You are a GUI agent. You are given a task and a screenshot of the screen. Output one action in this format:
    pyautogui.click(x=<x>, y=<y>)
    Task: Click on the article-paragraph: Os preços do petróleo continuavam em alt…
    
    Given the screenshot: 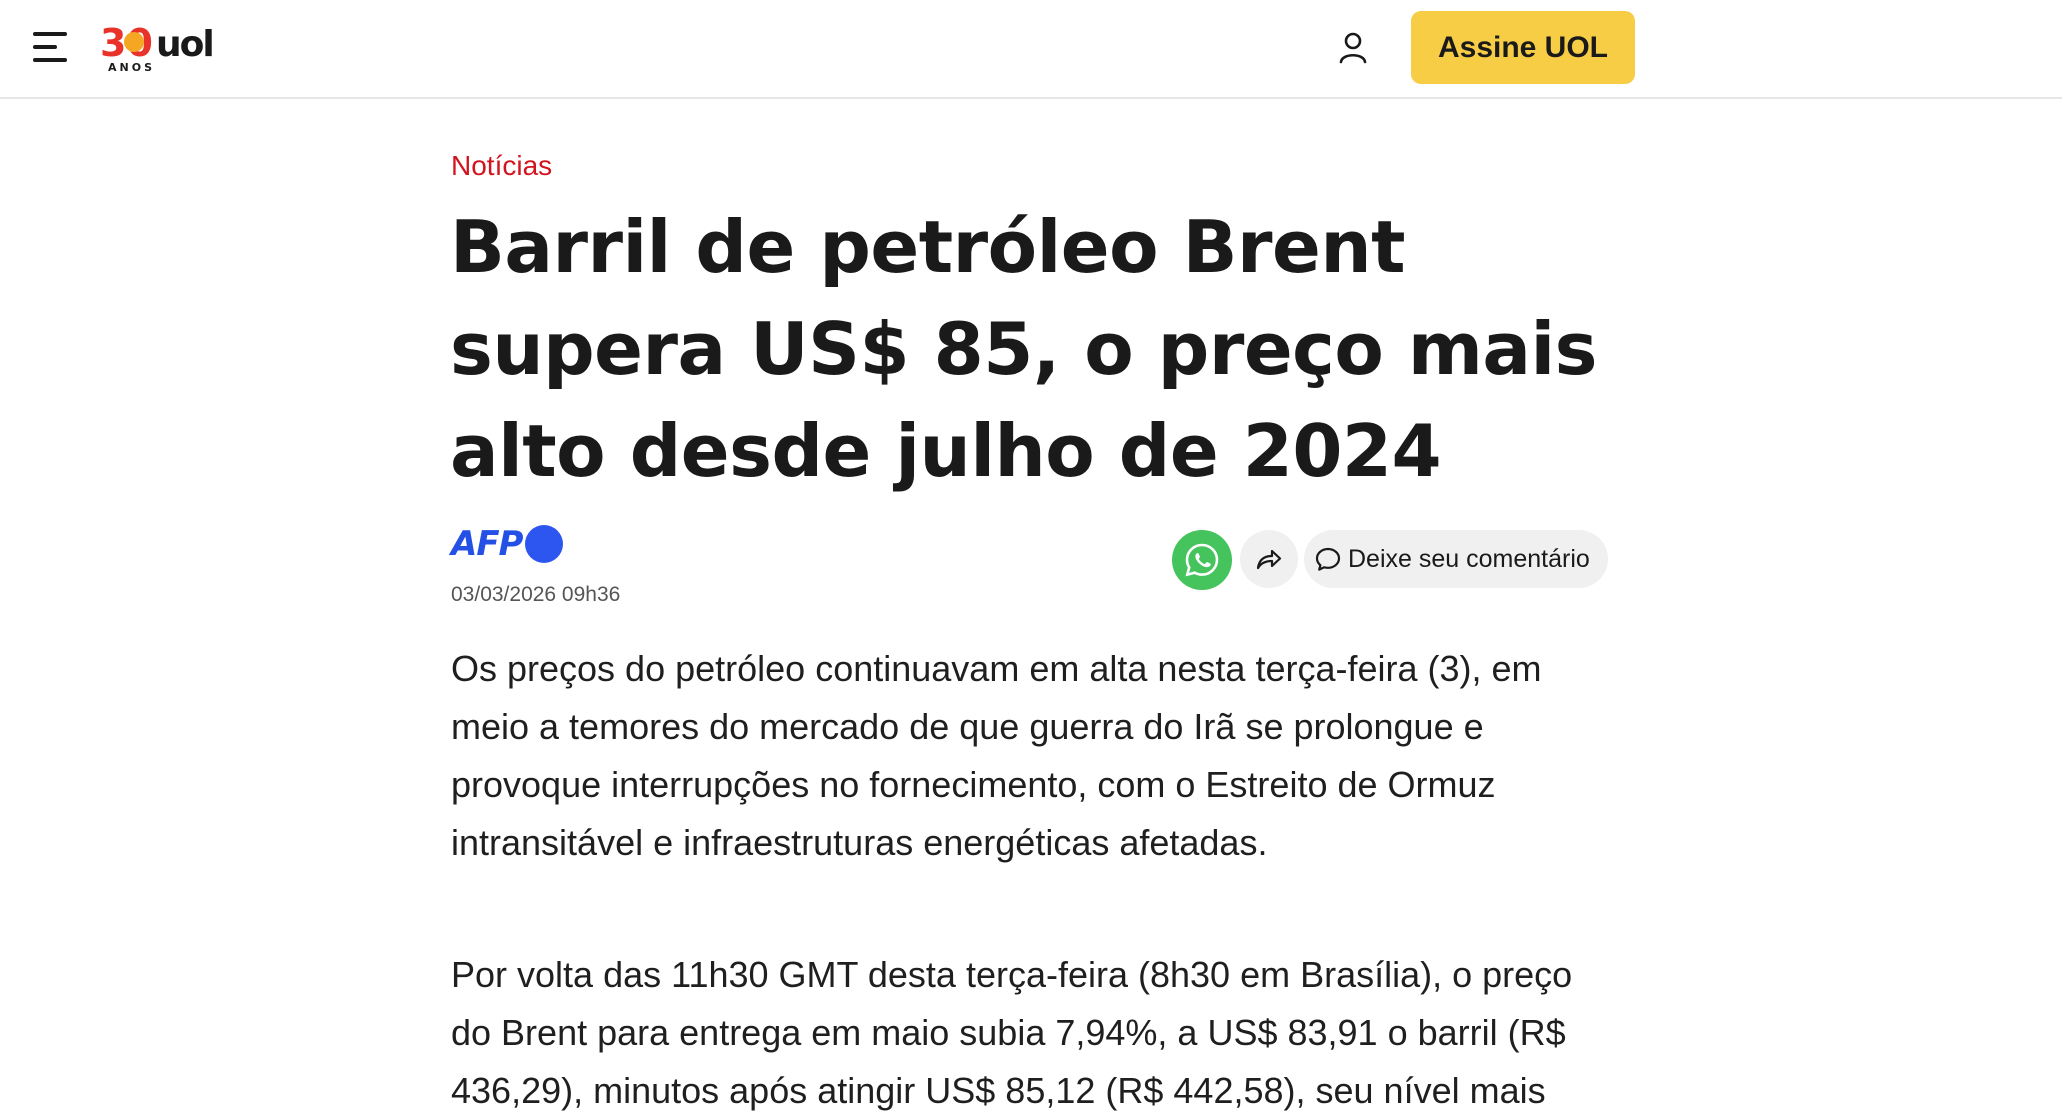 What is the action you would take?
    pyautogui.click(x=996, y=755)
    